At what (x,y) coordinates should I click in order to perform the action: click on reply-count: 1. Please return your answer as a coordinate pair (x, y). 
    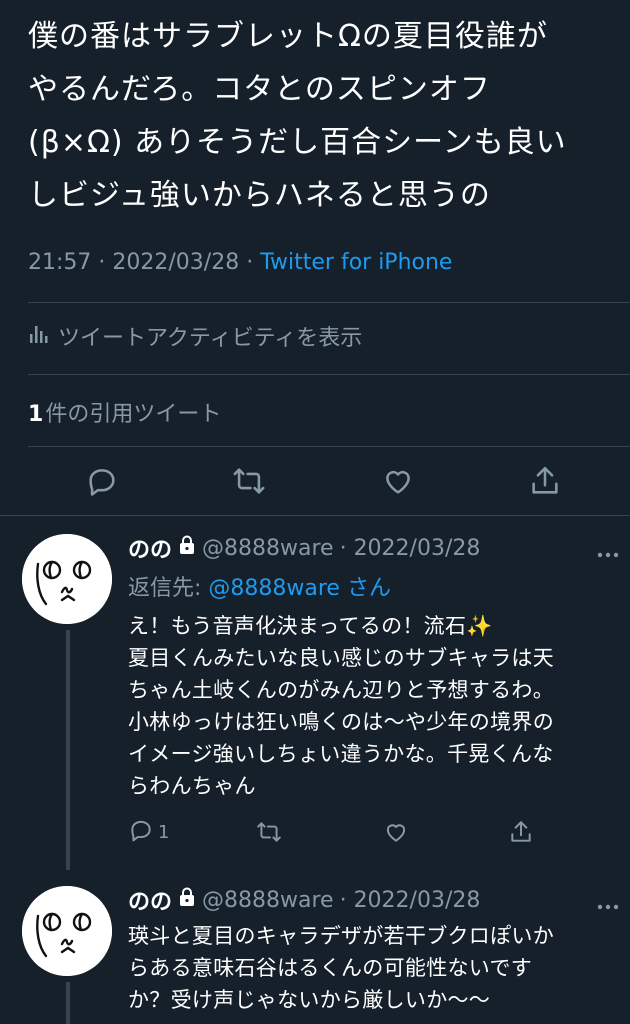
    Looking at the image, I should click on (164, 832).